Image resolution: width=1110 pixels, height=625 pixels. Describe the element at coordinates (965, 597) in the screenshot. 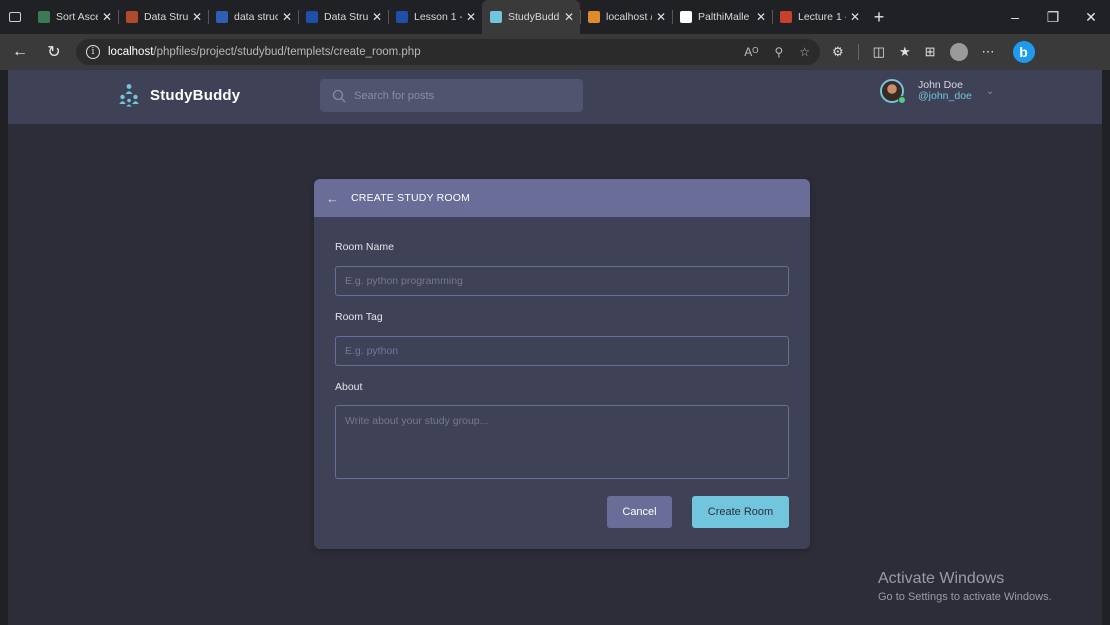

I see `watermark-subtitle: Go to Settings to activate Windows.` at that location.